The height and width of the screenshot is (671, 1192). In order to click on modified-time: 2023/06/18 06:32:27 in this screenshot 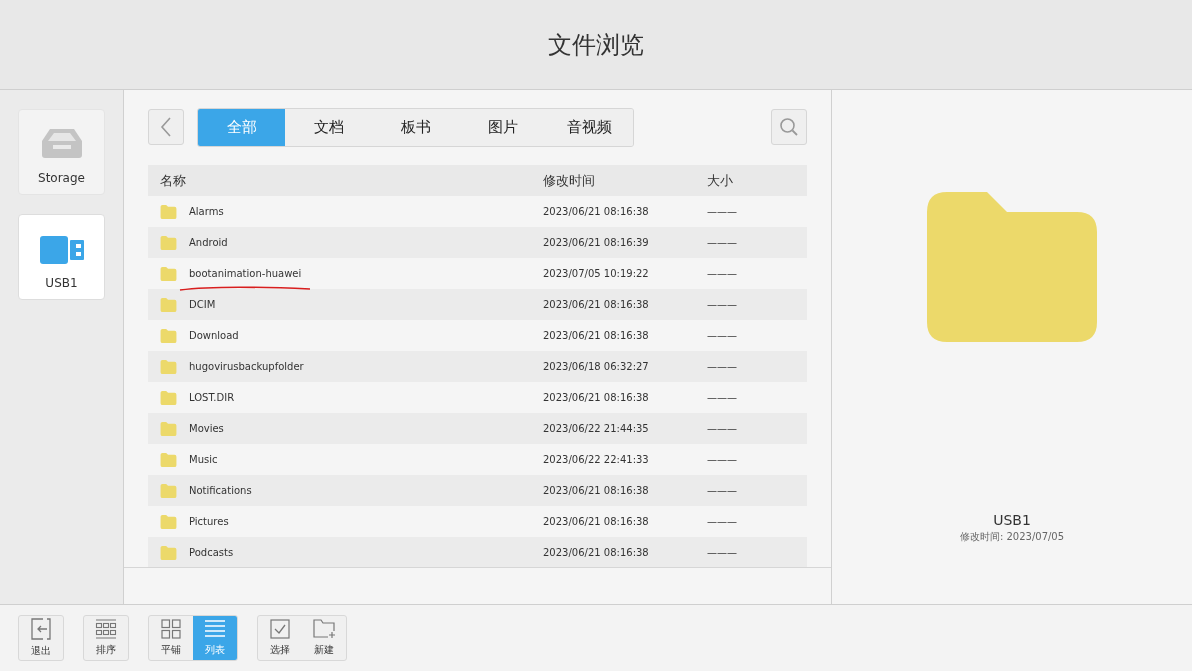, I will do `click(596, 366)`.